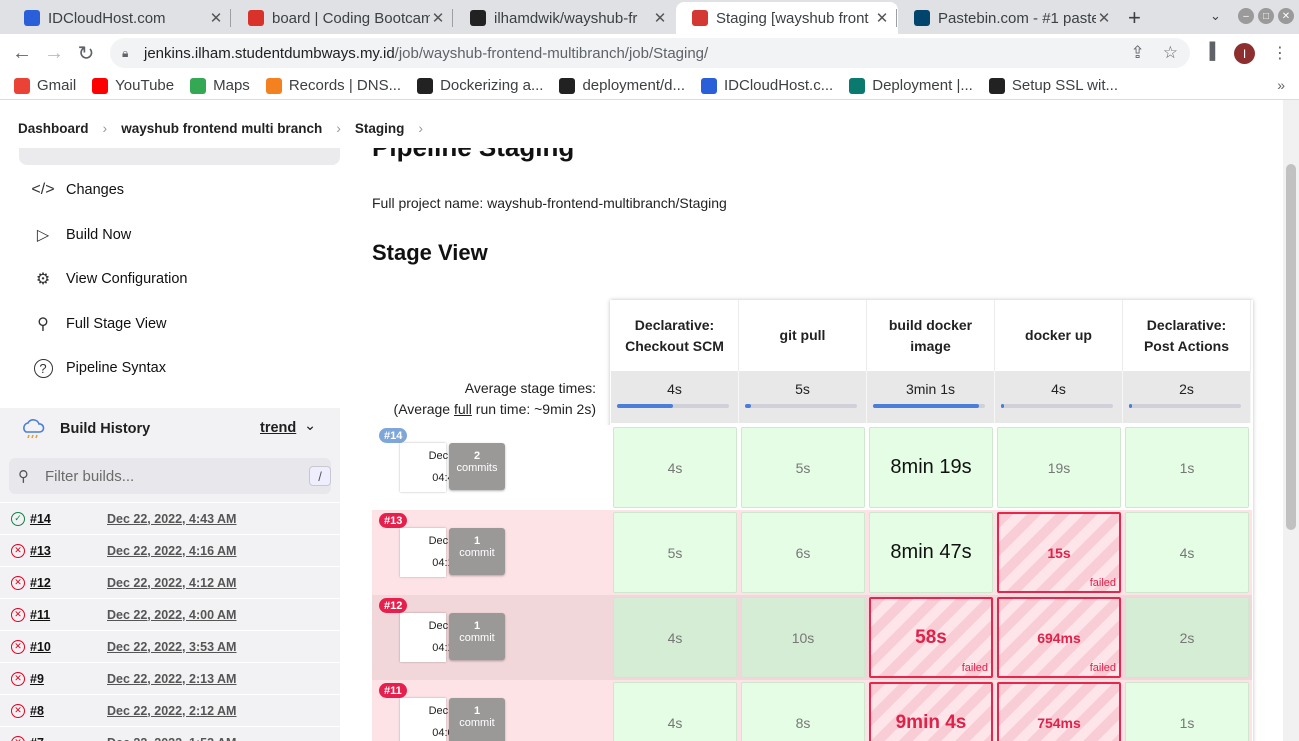 This screenshot has height=741, width=1299. I want to click on bookmark-item: YouTube, so click(133, 85).